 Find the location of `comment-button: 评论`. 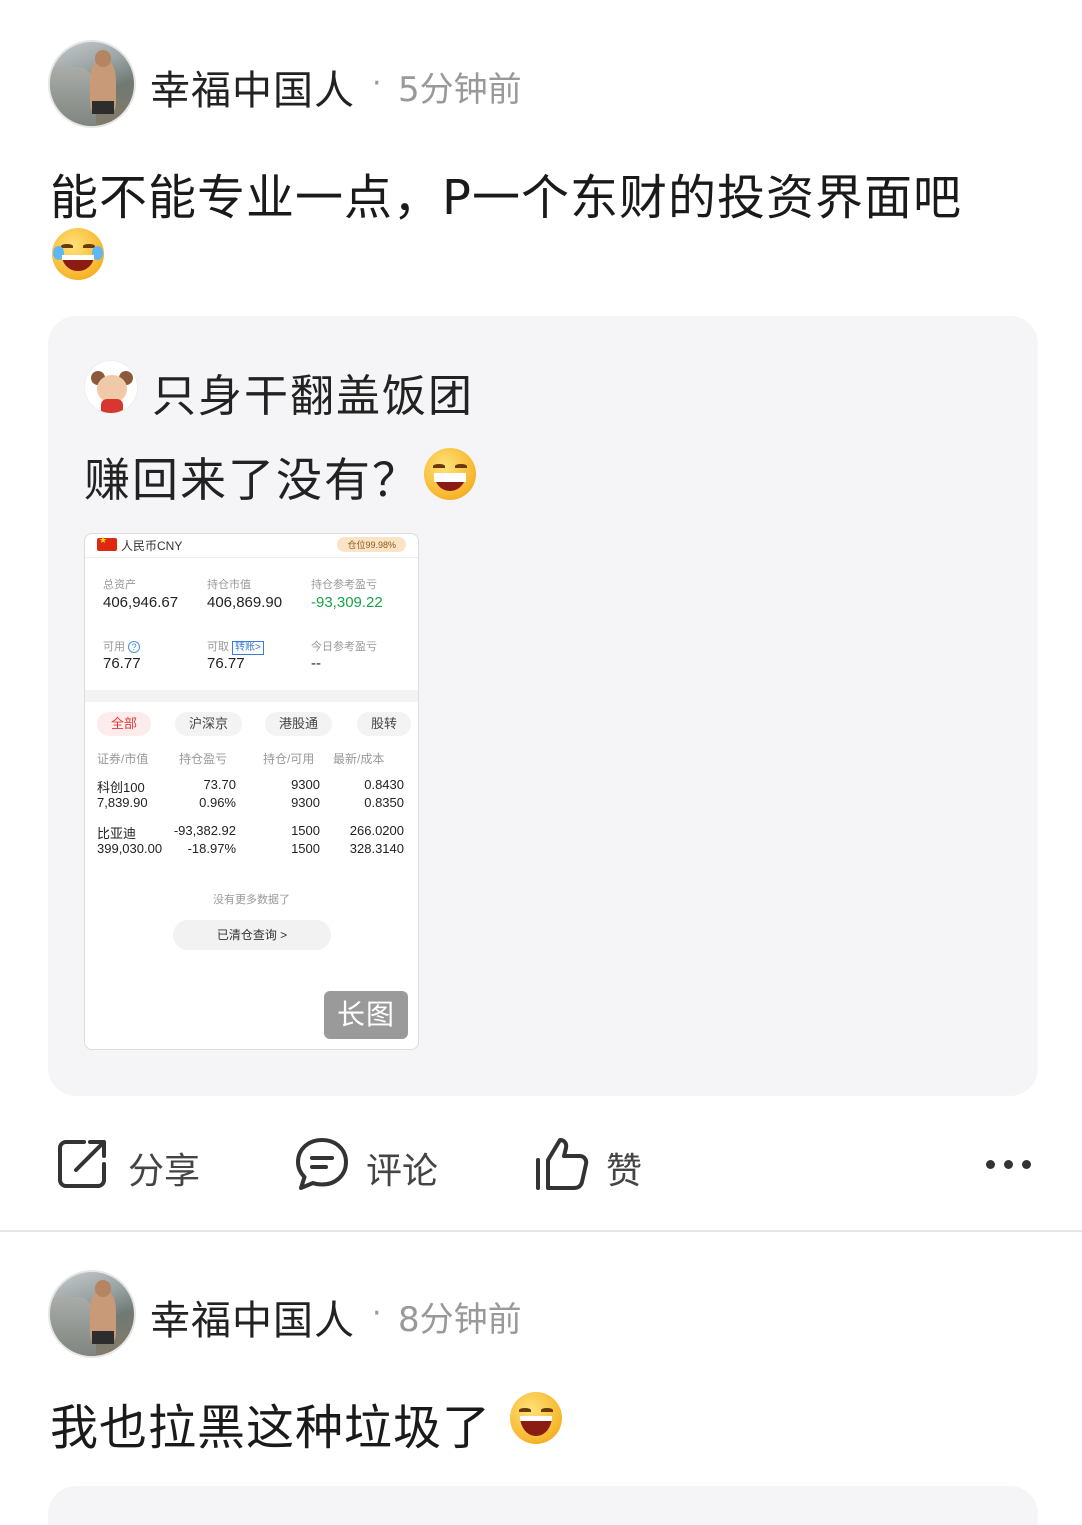

comment-button: 评论 is located at coordinates (374, 1164).